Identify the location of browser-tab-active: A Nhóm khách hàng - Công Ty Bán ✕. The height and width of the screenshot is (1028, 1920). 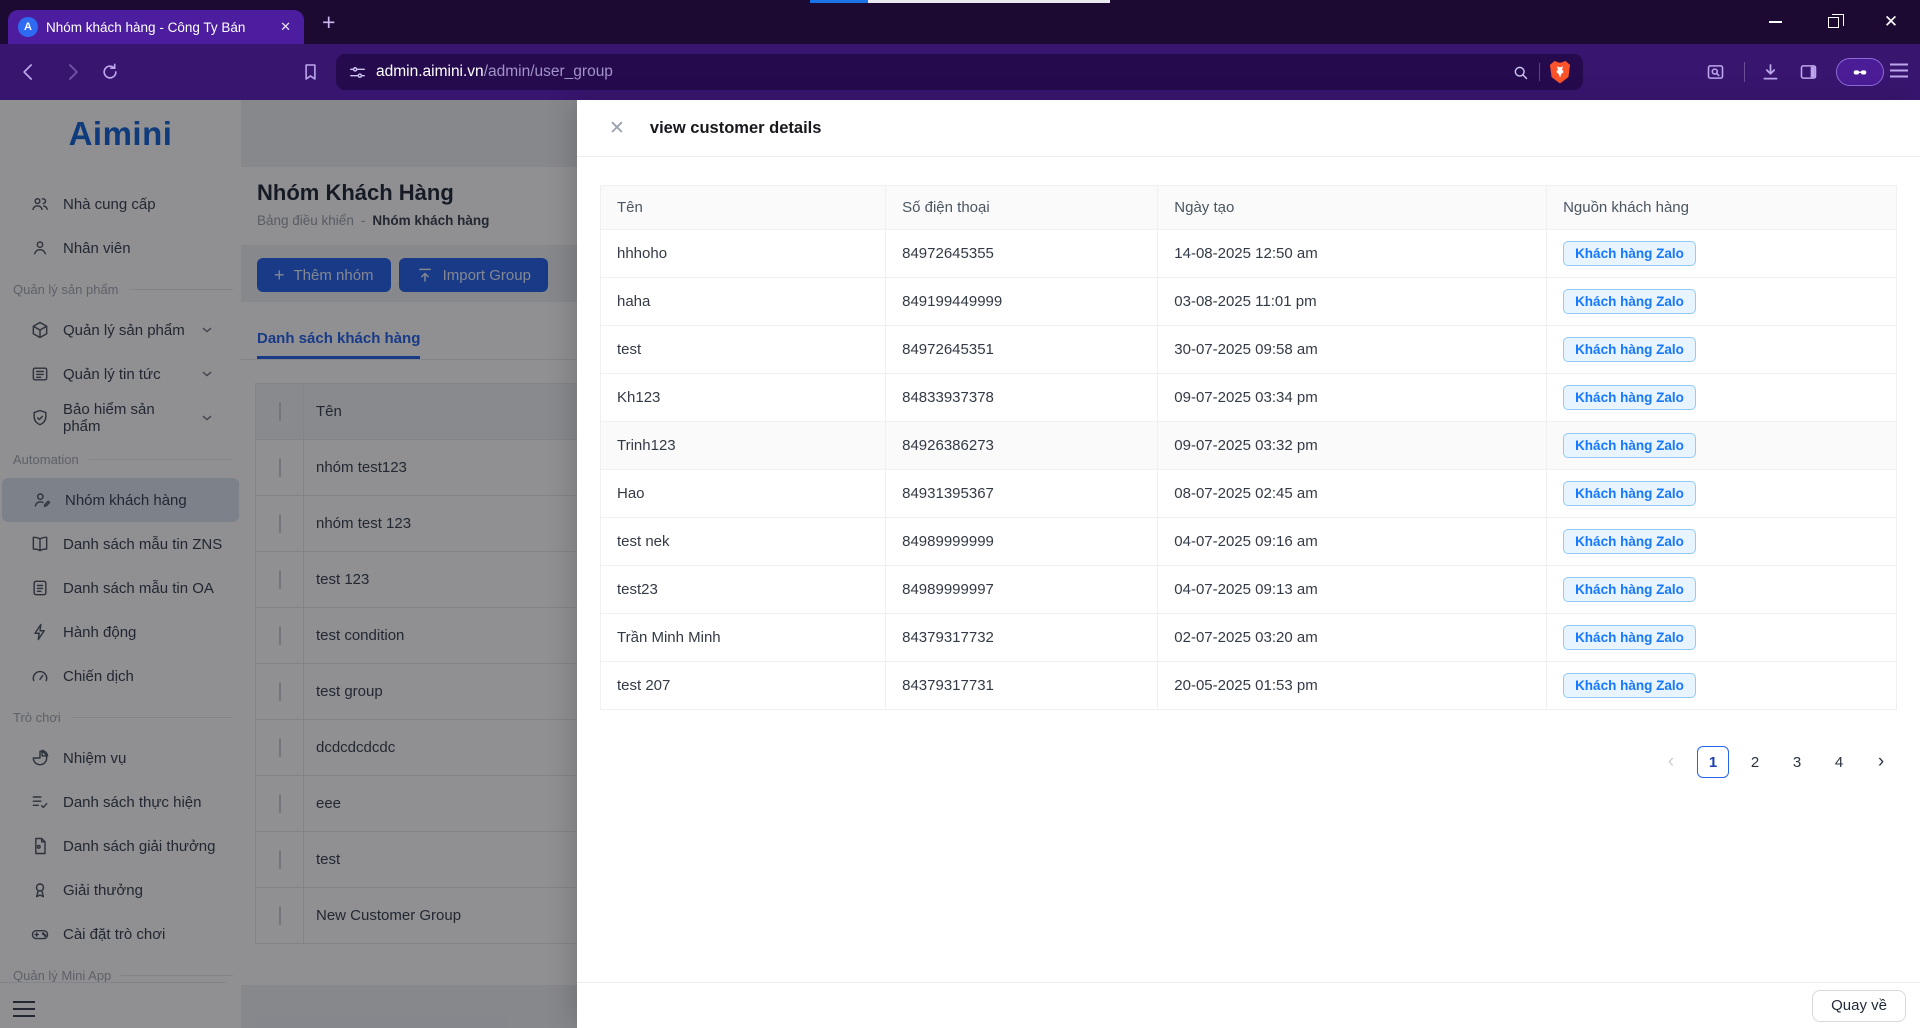
(156, 27).